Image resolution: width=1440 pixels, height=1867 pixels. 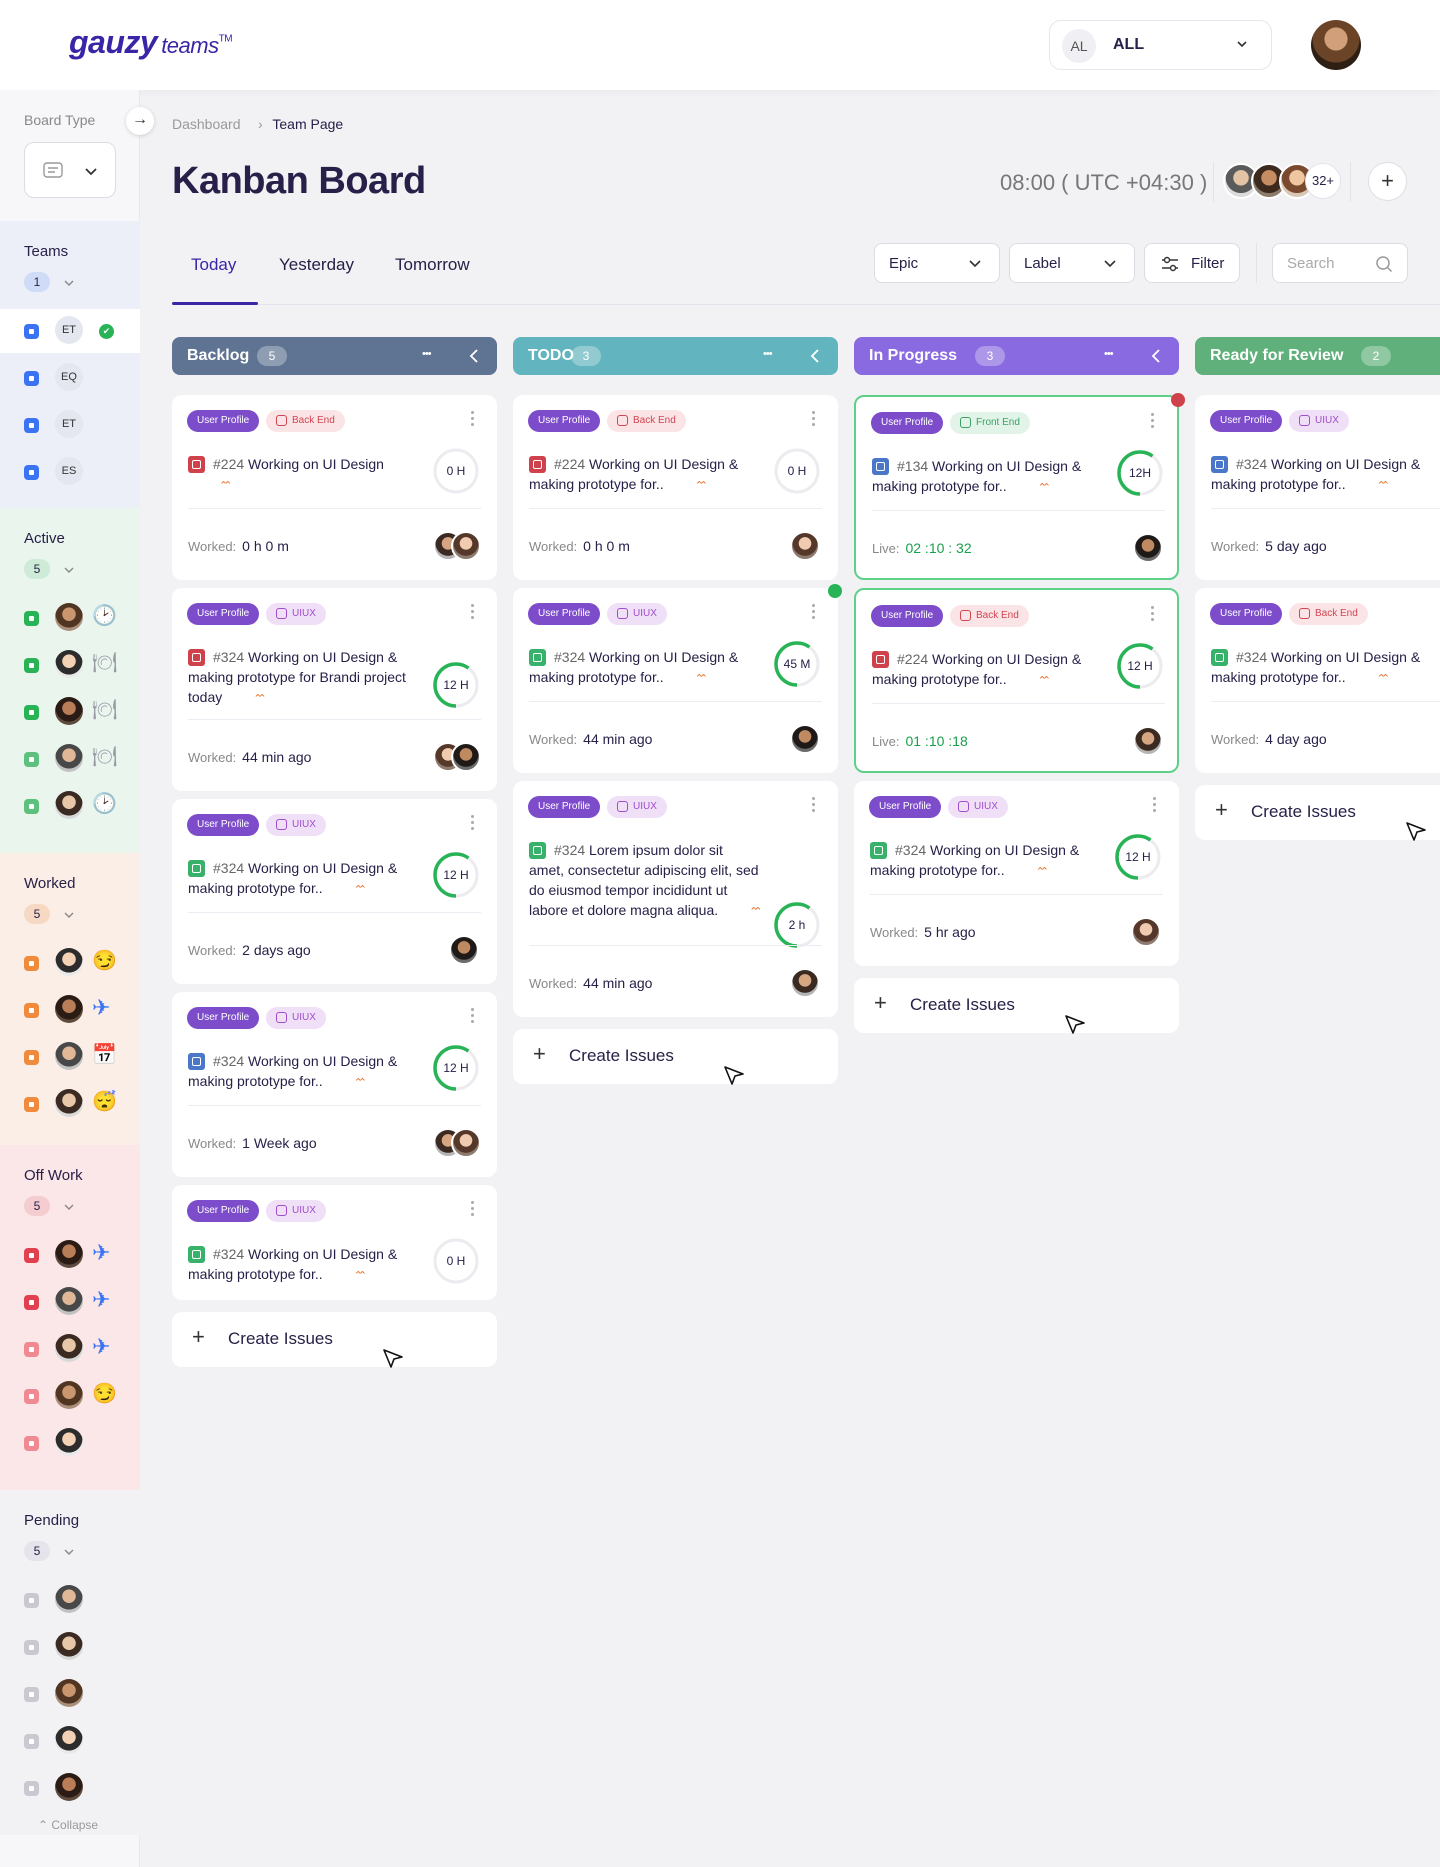 What do you see at coordinates (1336, 45) in the screenshot?
I see `user-avatar` at bounding box center [1336, 45].